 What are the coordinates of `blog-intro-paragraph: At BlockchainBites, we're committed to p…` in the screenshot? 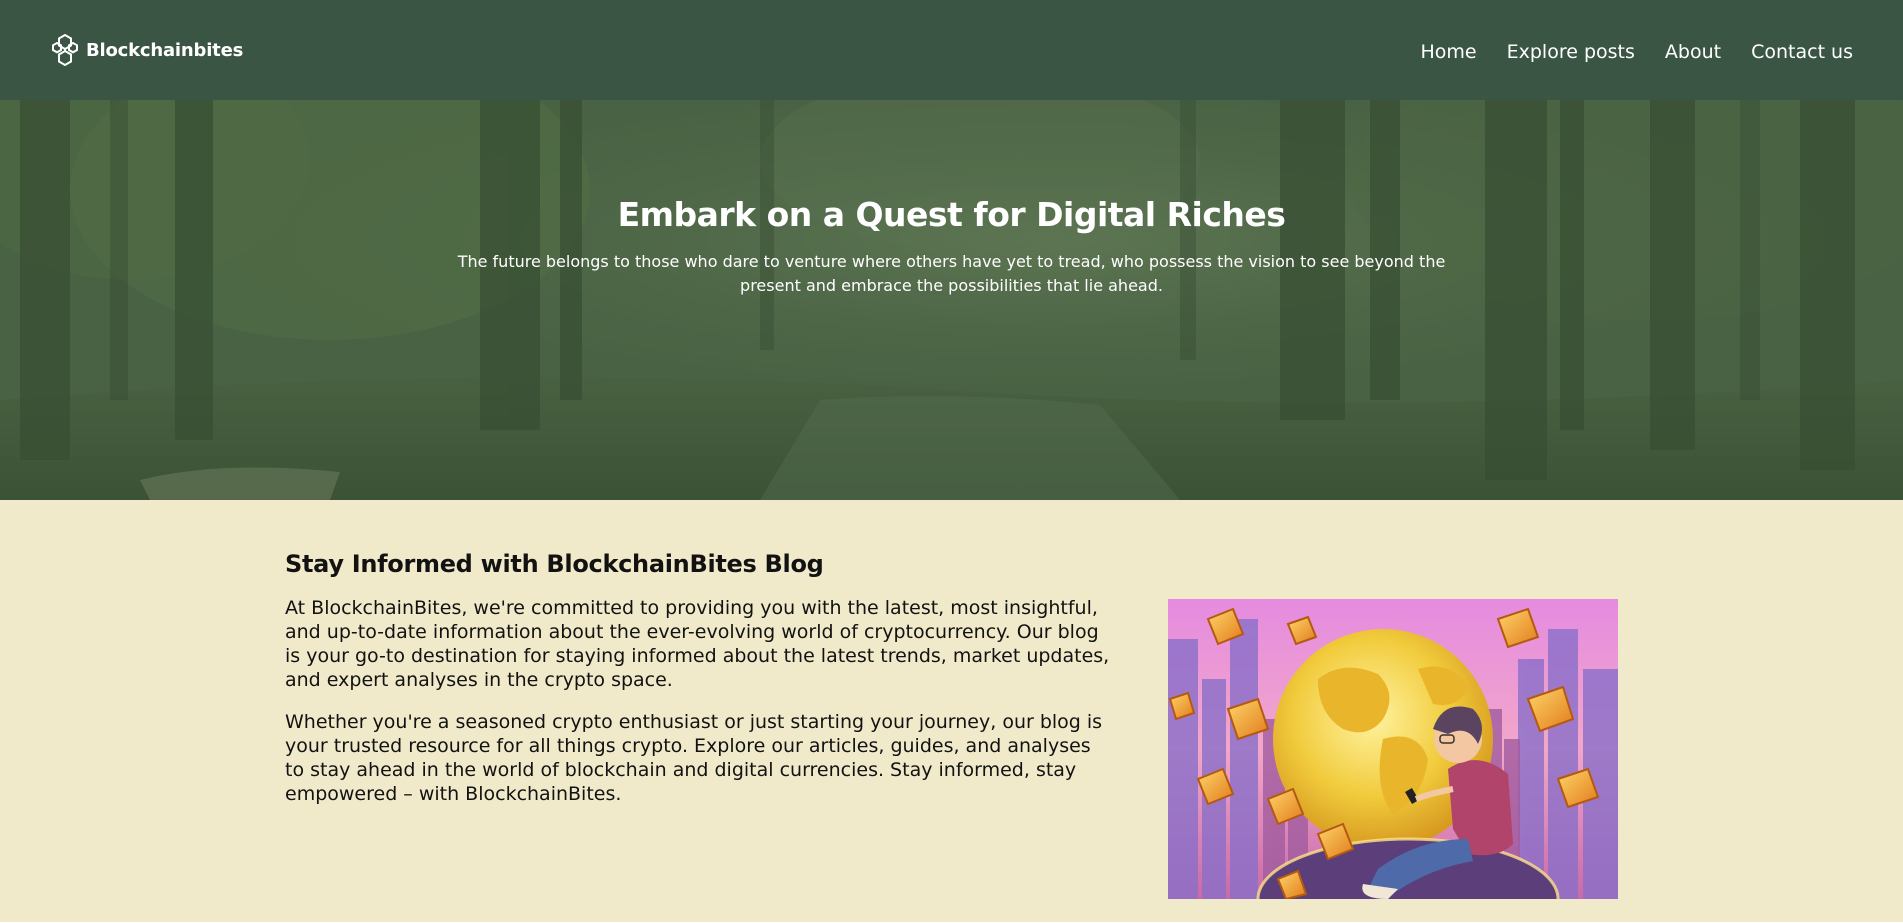 It's located at (697, 644).